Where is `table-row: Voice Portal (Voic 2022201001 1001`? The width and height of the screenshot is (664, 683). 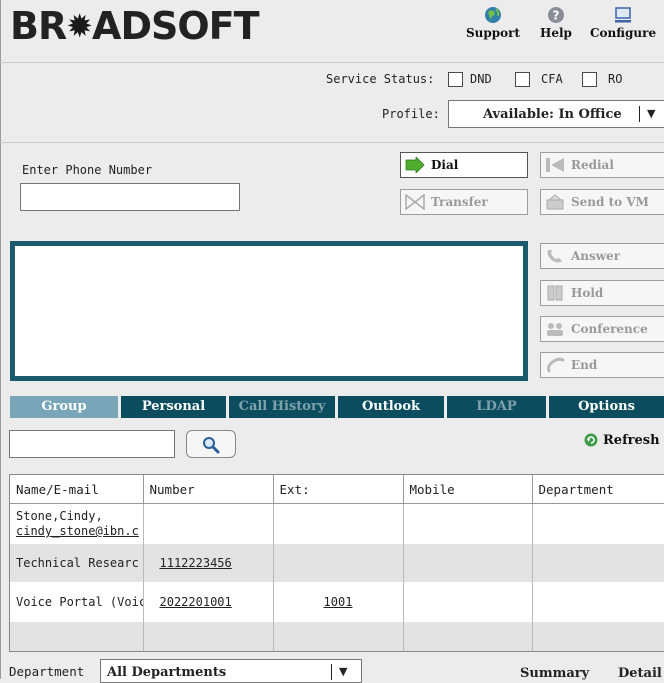
table-row: Voice Portal (Voic 2022201001 1001 is located at coordinates (337, 602).